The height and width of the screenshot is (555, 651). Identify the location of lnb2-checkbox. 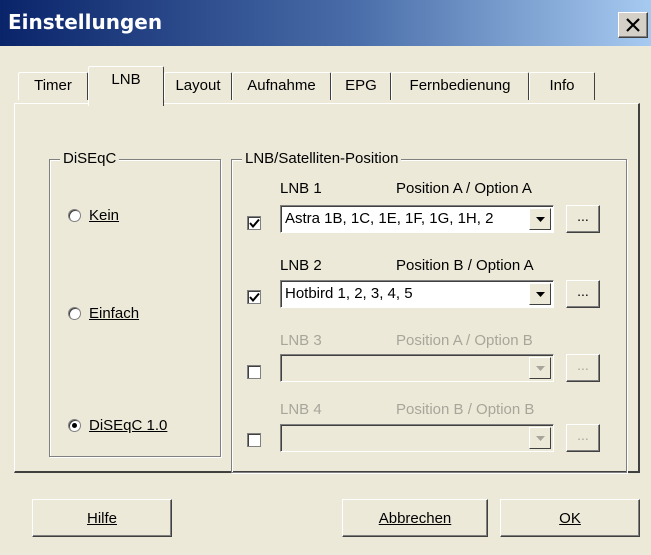
(254, 297).